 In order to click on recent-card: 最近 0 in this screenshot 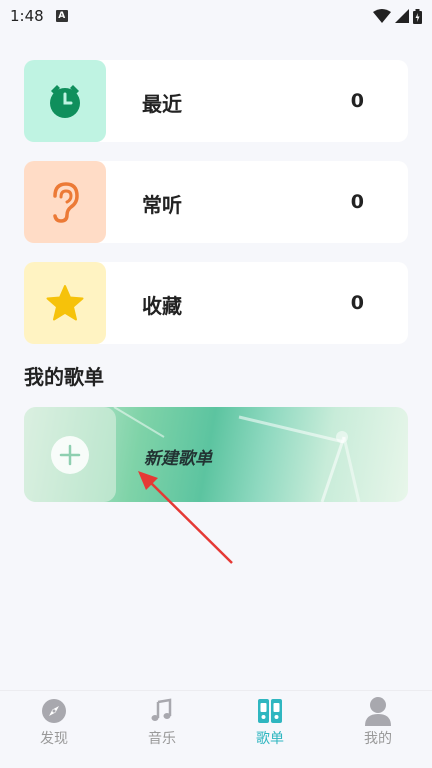, I will do `click(216, 101)`.